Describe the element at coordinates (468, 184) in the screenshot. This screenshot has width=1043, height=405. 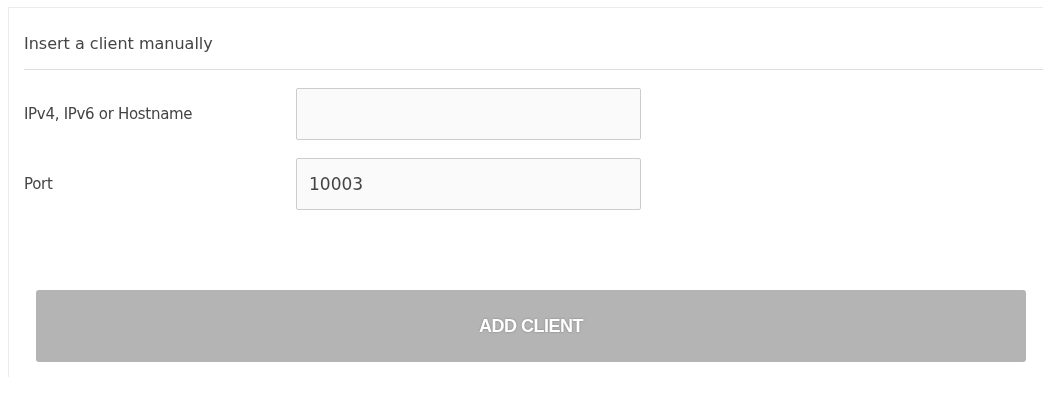
I see `input-field: 10003` at that location.